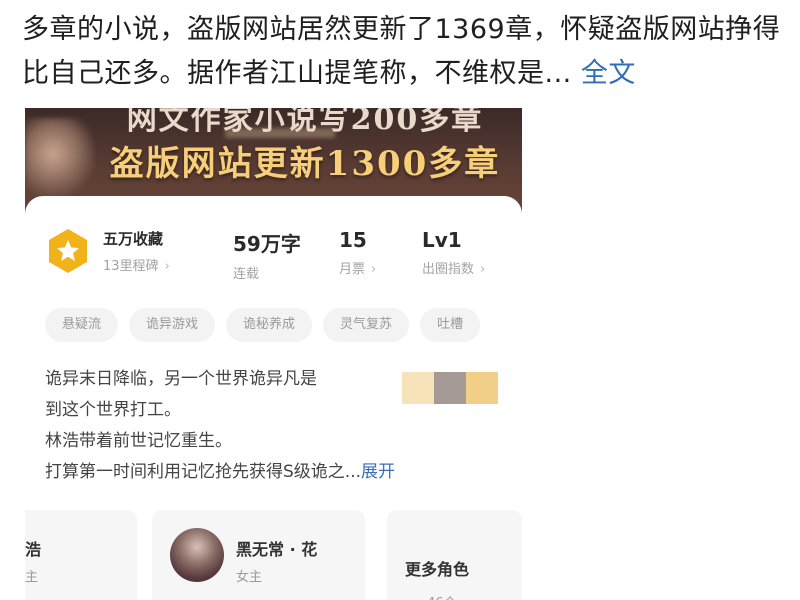 The height and width of the screenshot is (600, 800). I want to click on character-role: 主, so click(32, 577).